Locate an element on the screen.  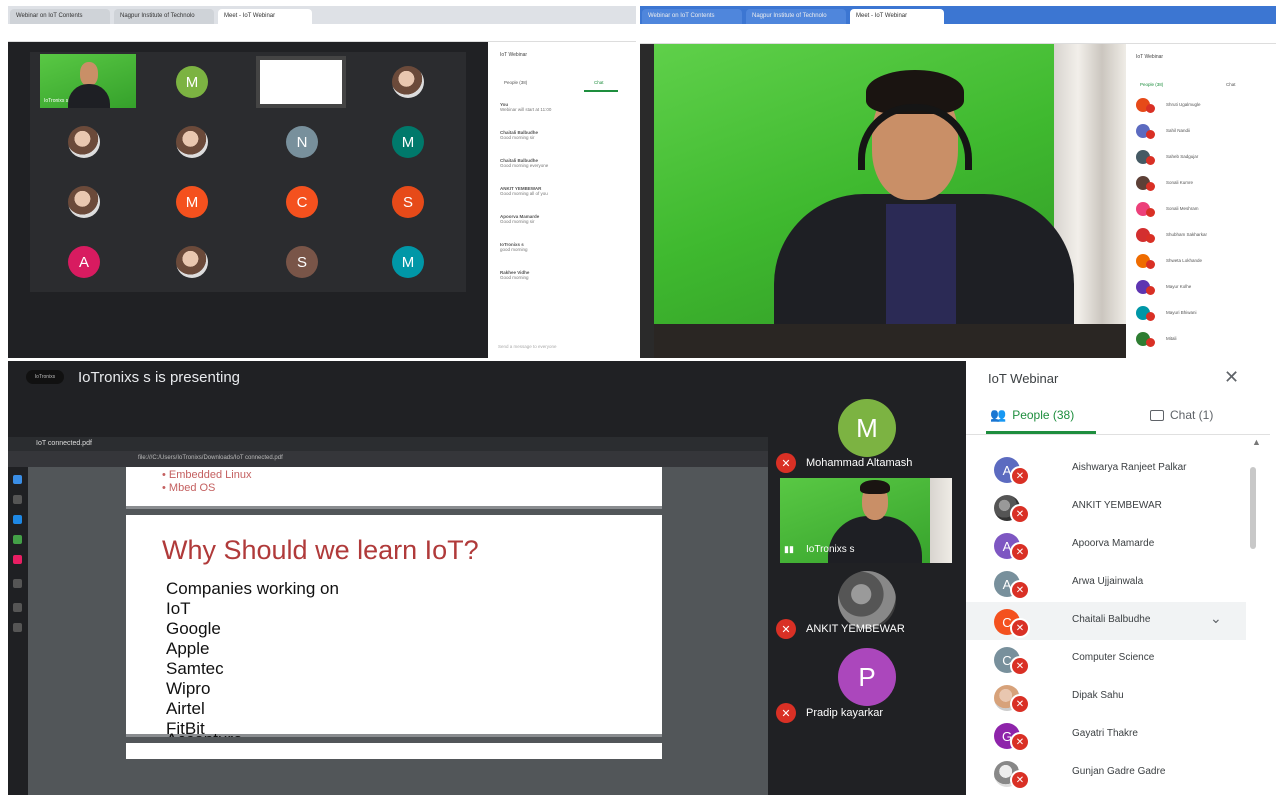
participant-row-hovered: C ✕ Chaitali Balbudhe ⌄ is located at coordinates (1106, 621).